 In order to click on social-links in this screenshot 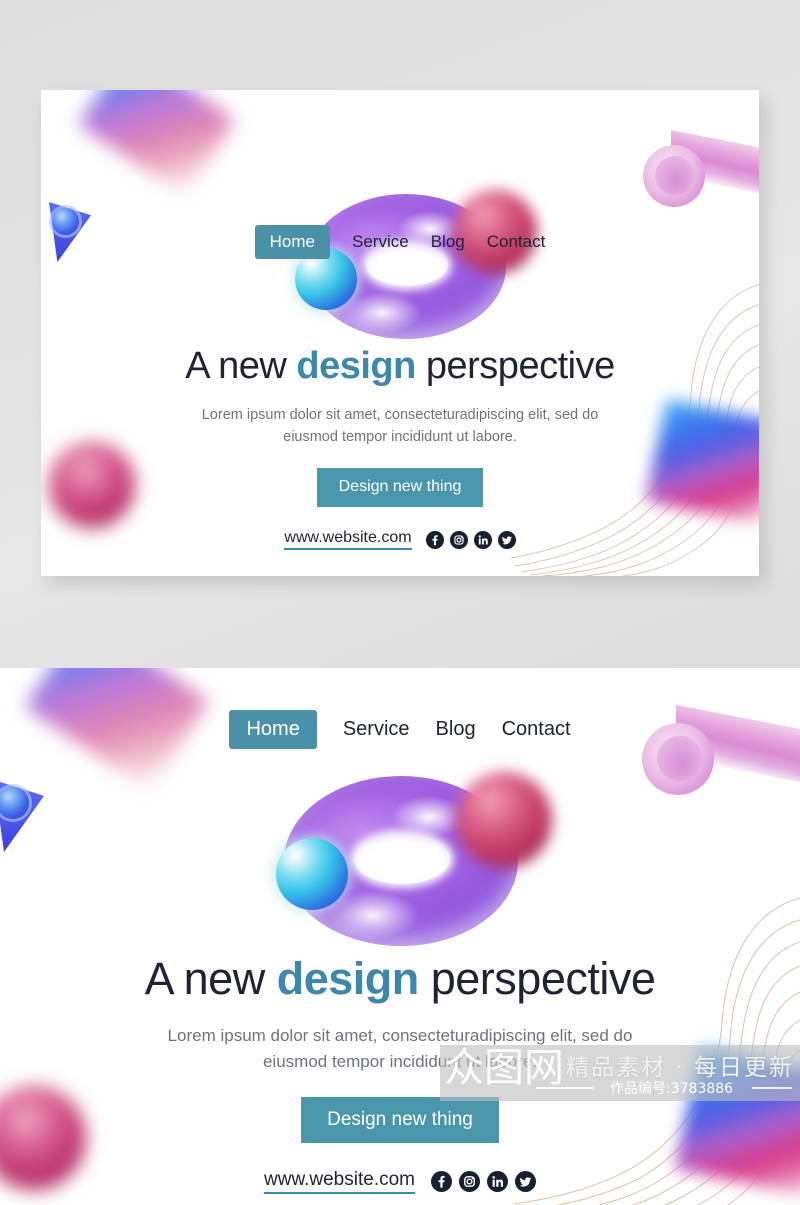, I will do `click(470, 539)`.